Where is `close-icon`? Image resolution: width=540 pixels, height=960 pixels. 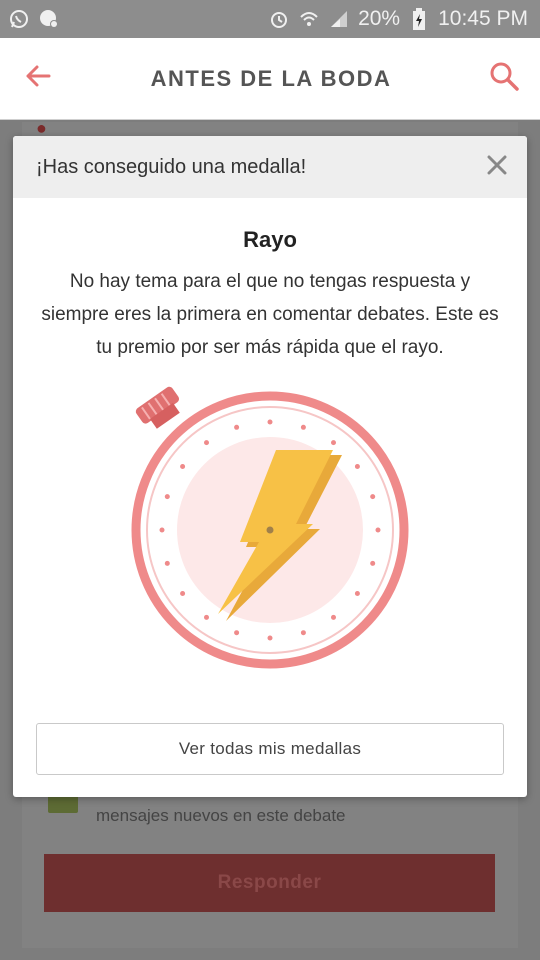 close-icon is located at coordinates (497, 167).